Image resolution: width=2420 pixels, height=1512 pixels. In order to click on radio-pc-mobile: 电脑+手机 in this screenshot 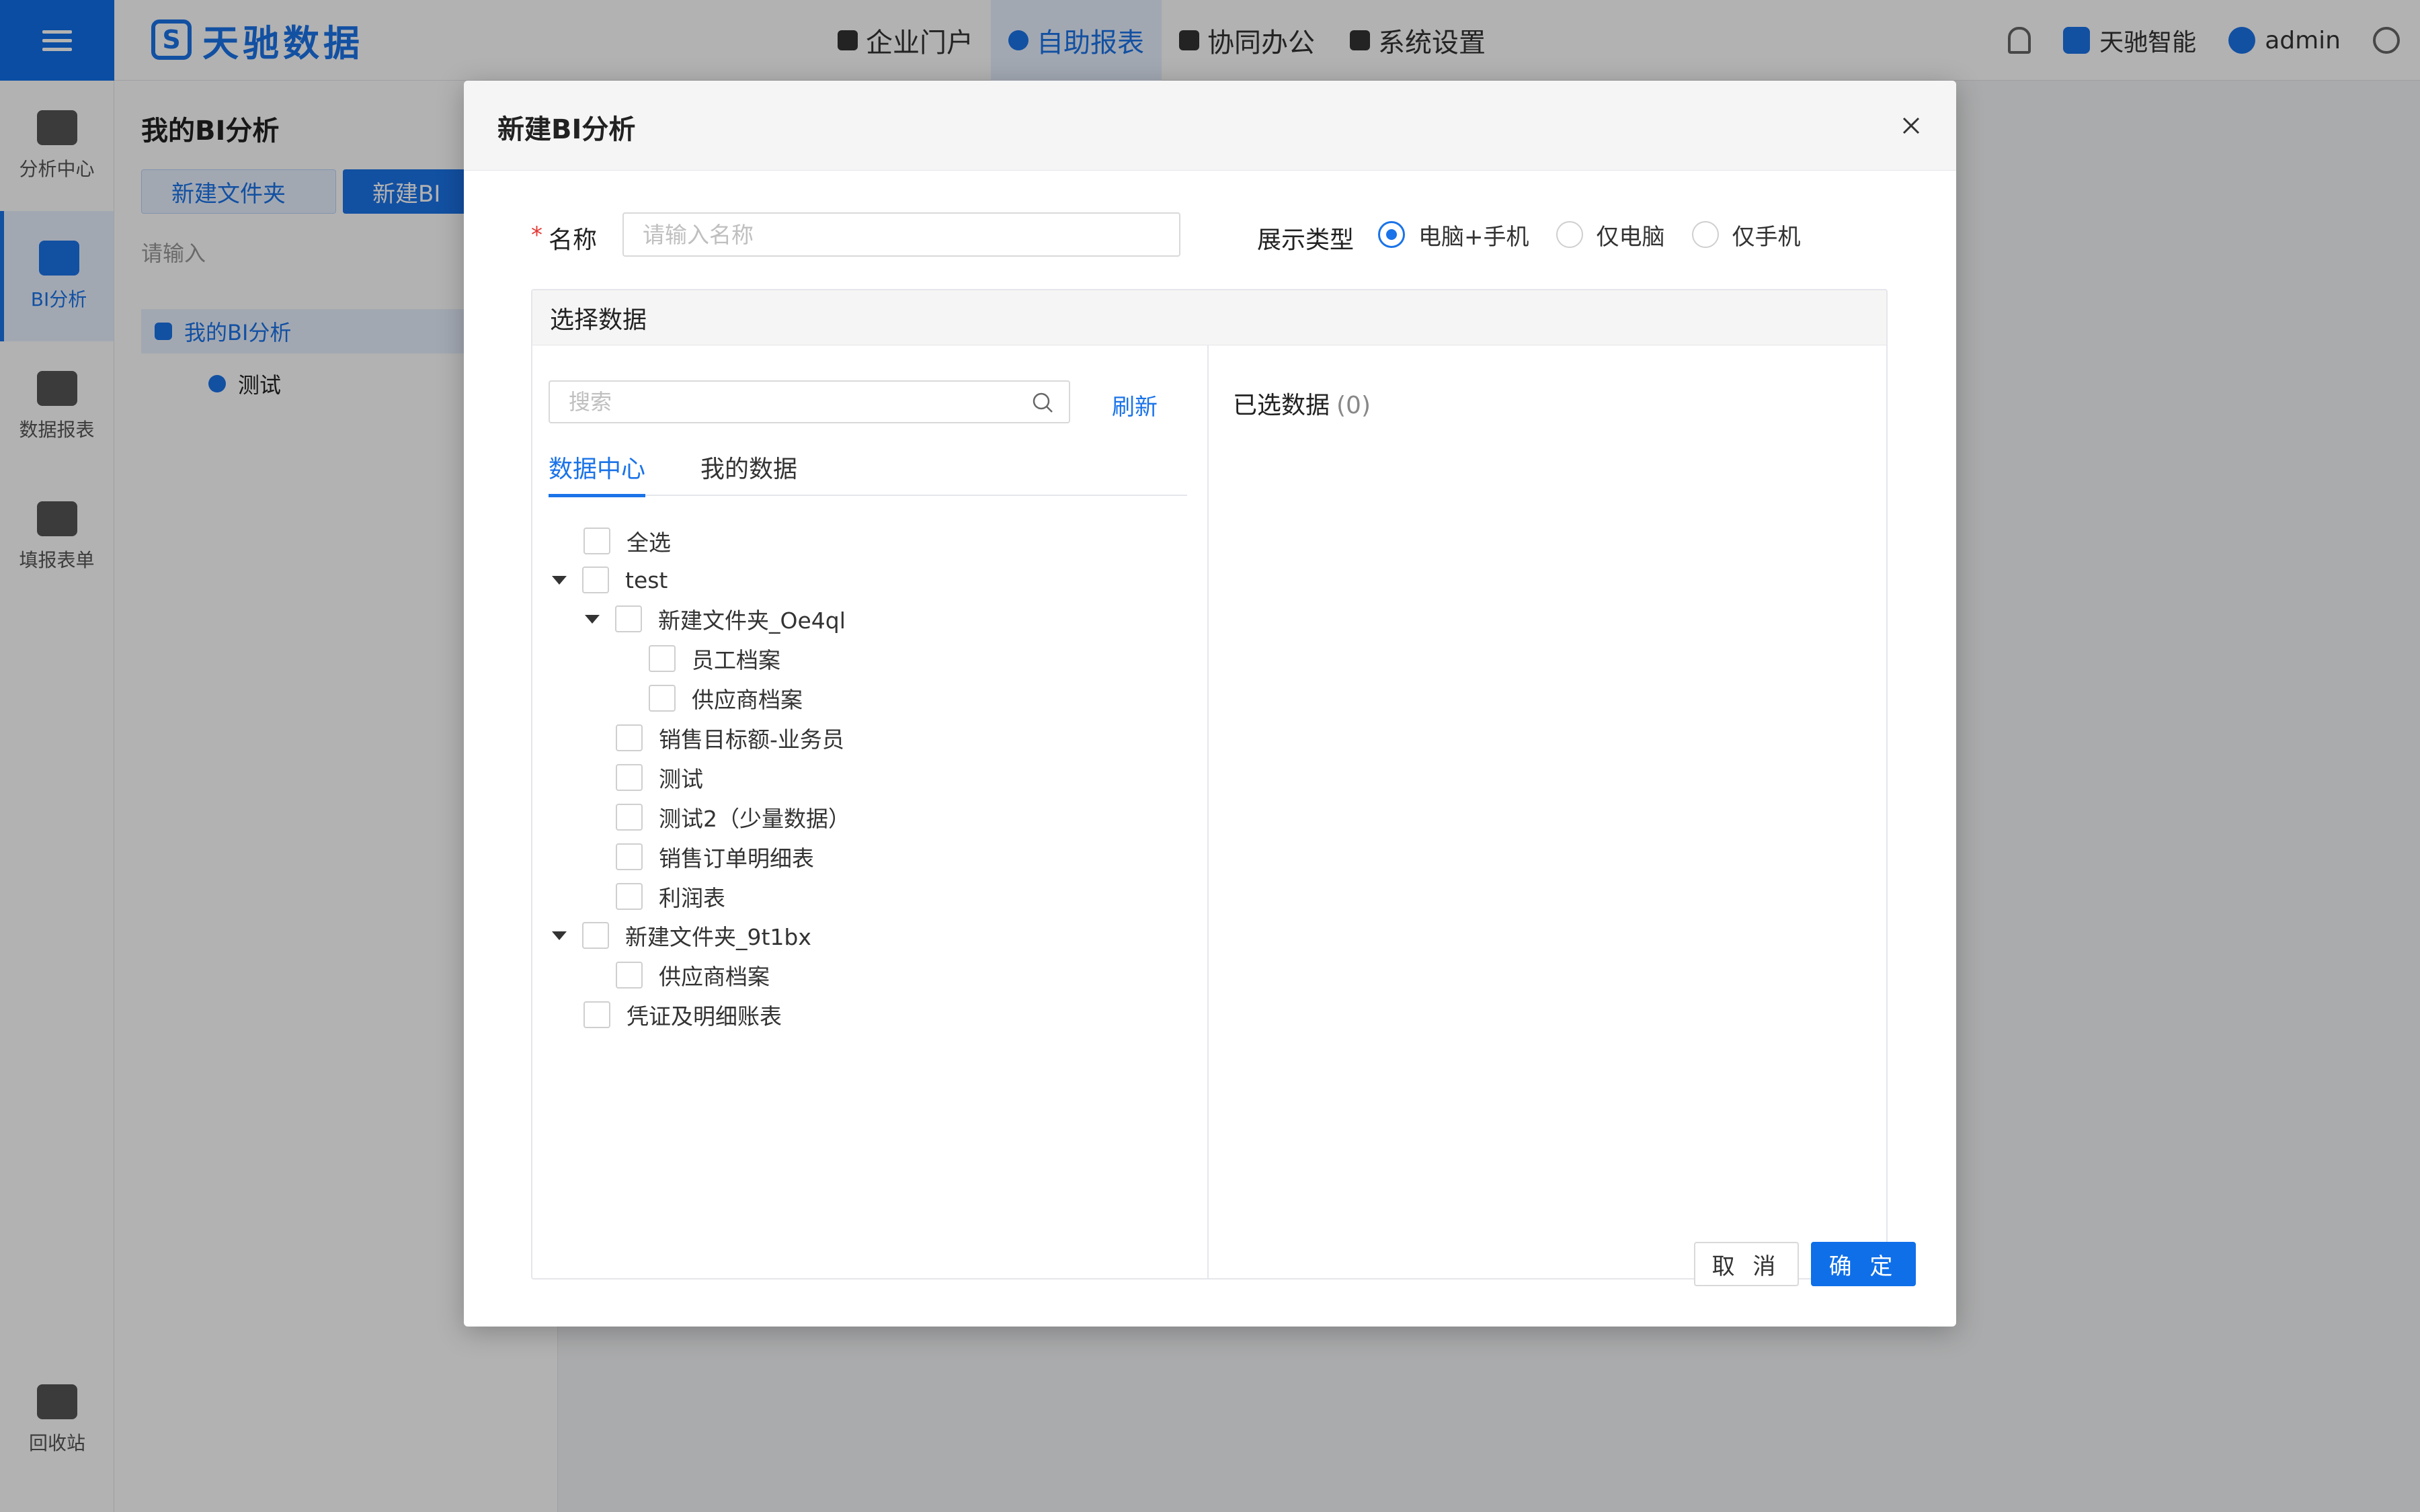, I will do `click(1453, 235)`.